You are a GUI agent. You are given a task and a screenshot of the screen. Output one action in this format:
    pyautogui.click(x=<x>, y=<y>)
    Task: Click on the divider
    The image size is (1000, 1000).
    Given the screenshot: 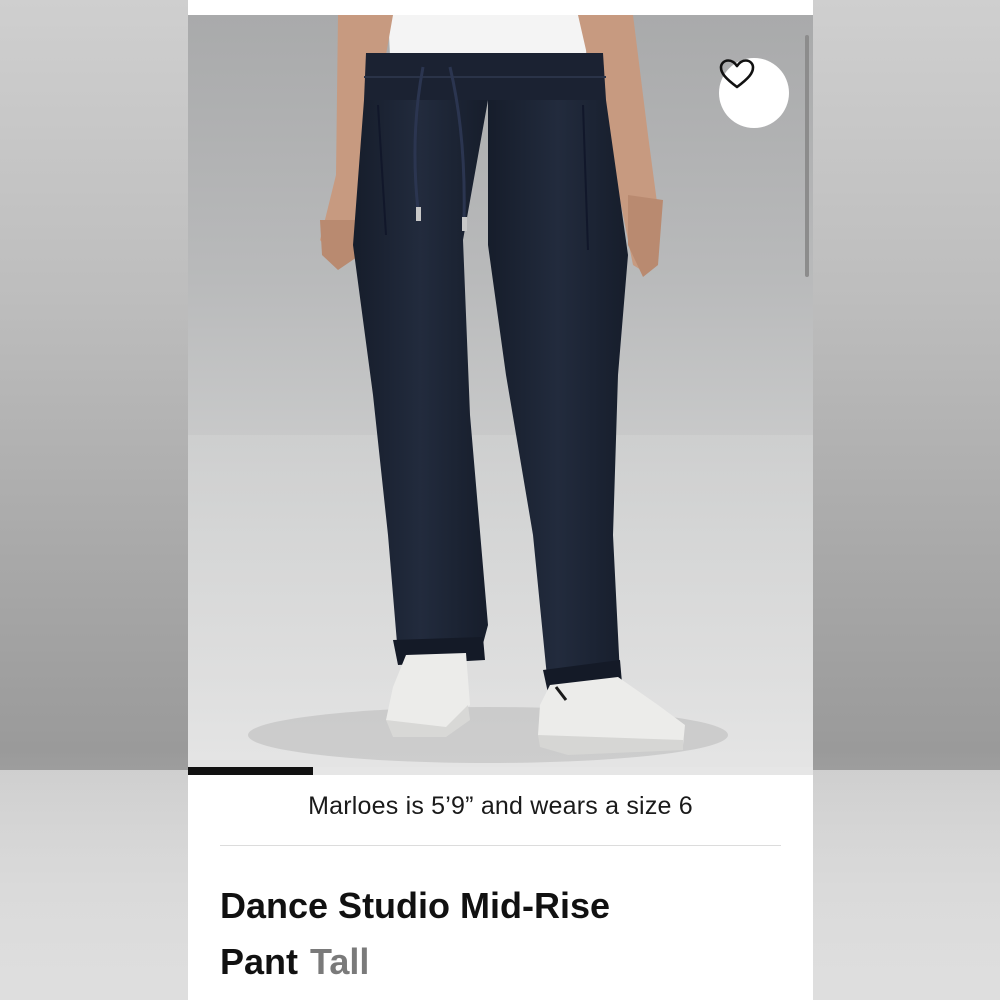 What is the action you would take?
    pyautogui.click(x=500, y=845)
    